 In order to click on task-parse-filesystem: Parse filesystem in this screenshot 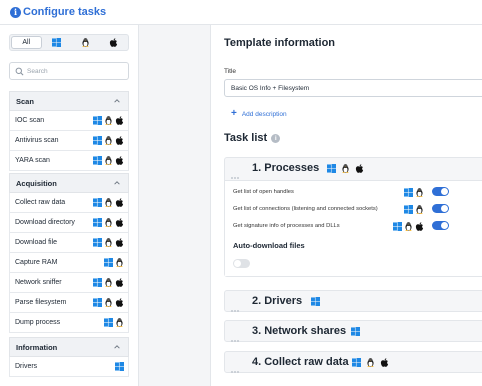, I will do `click(69, 303)`.